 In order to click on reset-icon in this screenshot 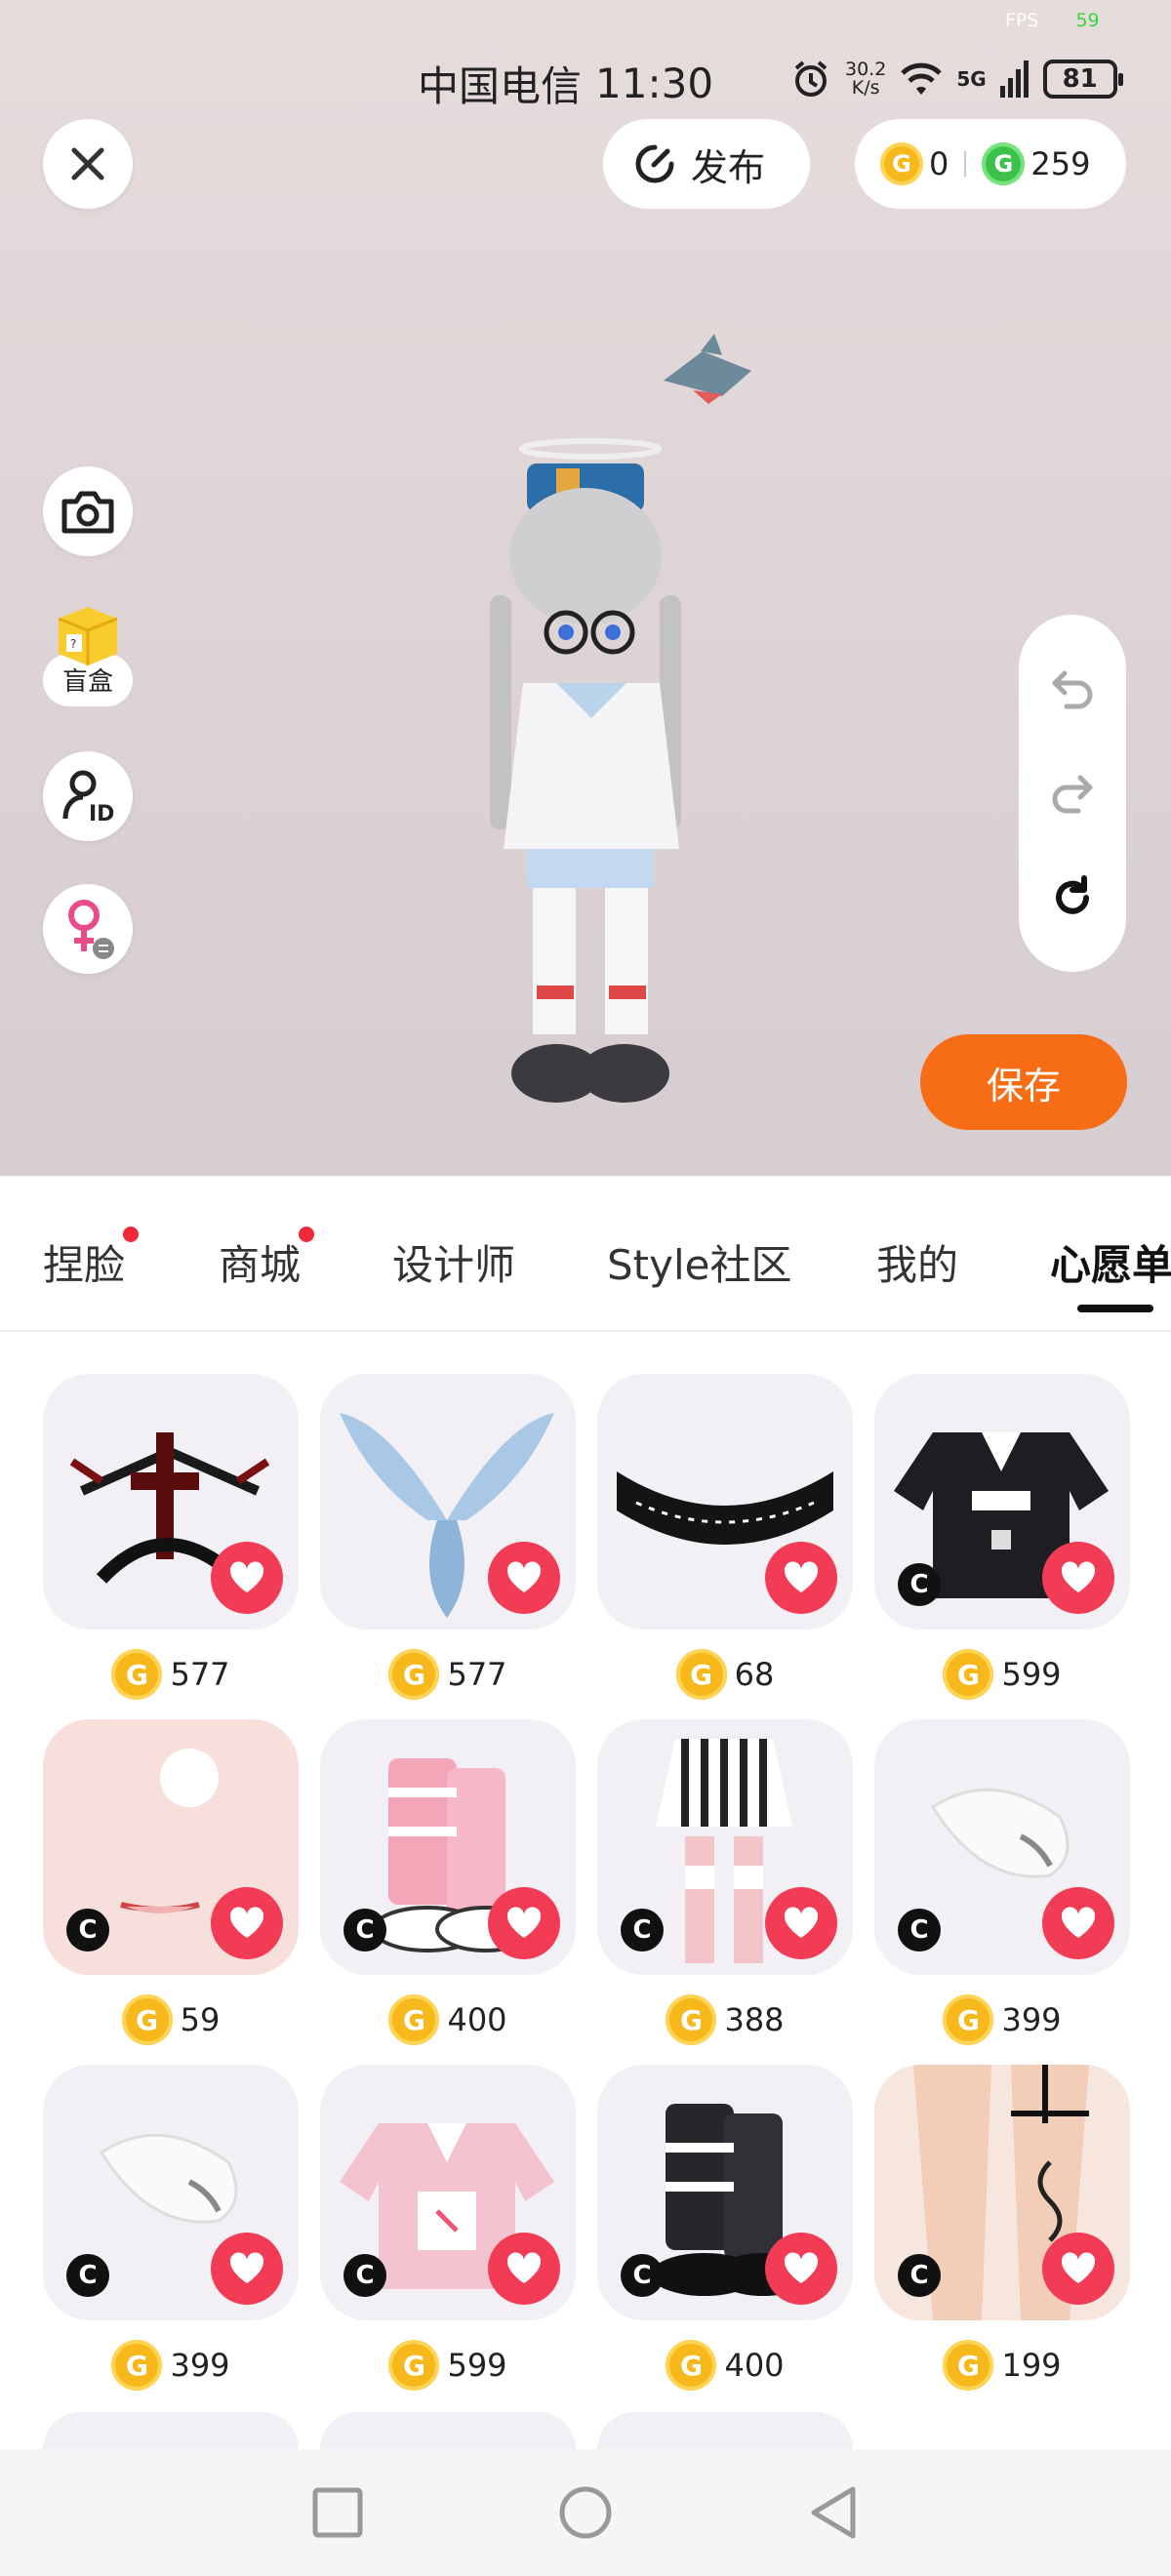, I will do `click(1072, 897)`.